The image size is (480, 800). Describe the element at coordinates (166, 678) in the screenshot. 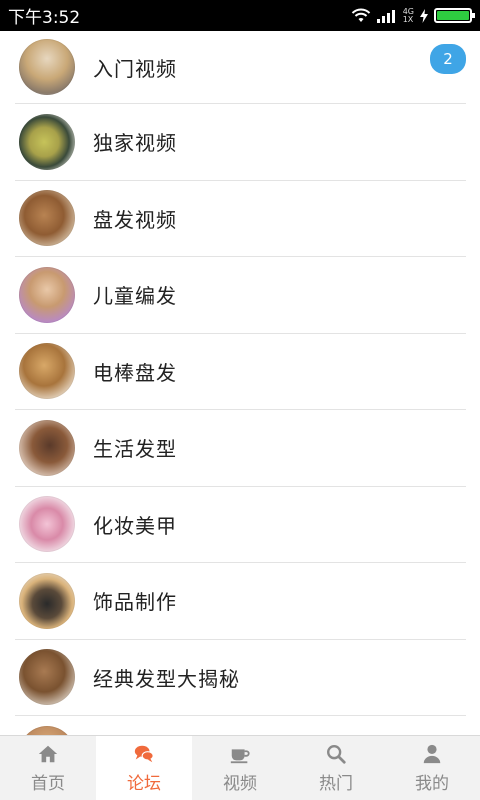

I see `forum-item-label: 经典发型大揭秘` at that location.